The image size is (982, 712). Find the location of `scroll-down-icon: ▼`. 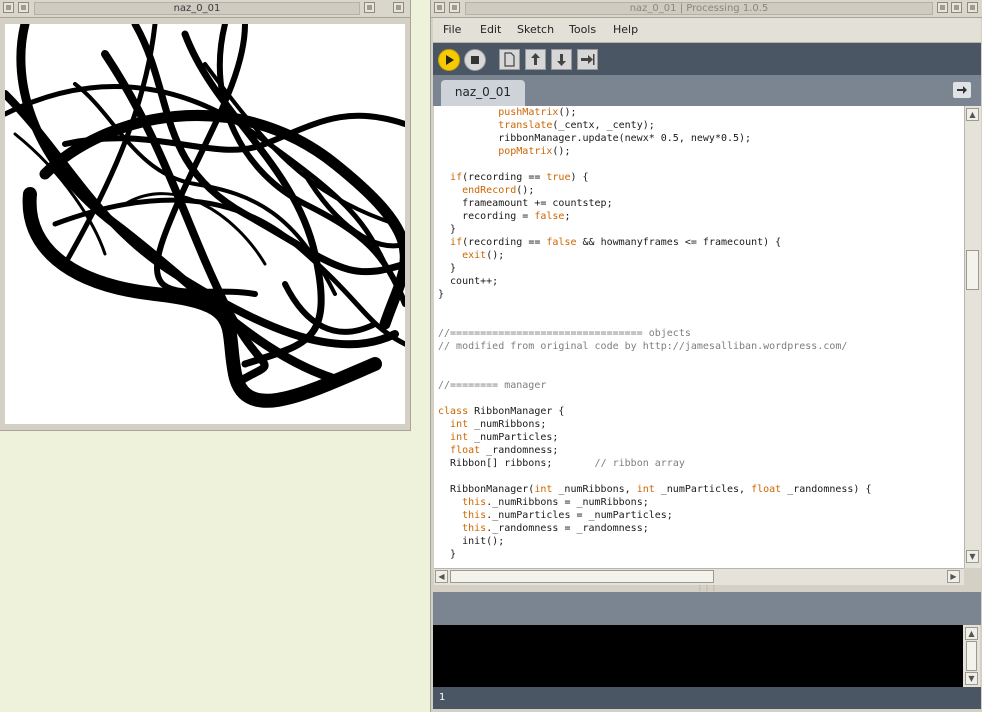

scroll-down-icon: ▼ is located at coordinates (972, 556).